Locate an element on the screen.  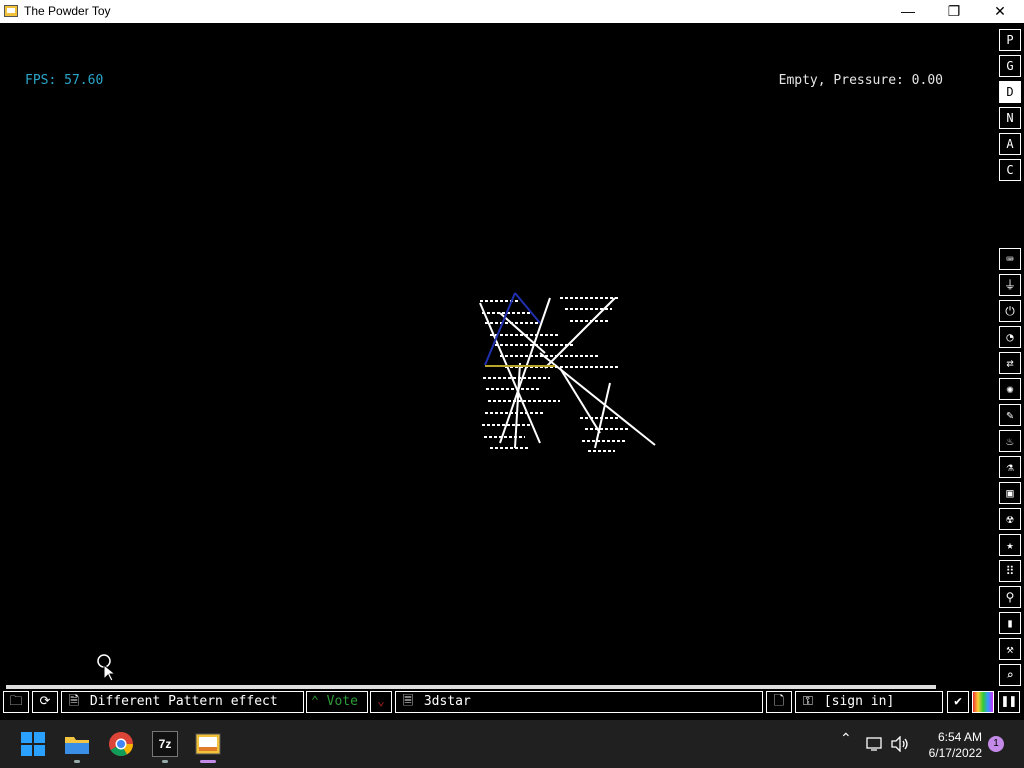
flame-icon: ♨ is located at coordinates (1010, 441).